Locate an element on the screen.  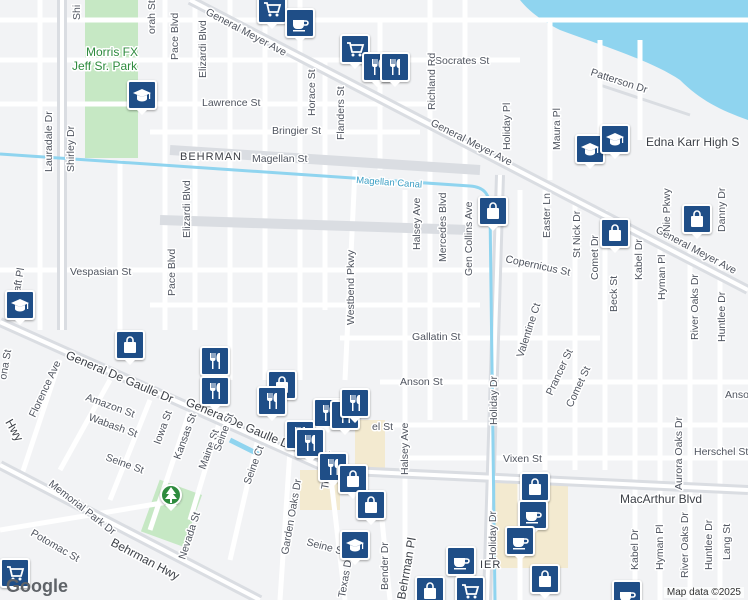
school-label: Edna Karr High S is located at coordinates (692, 142).